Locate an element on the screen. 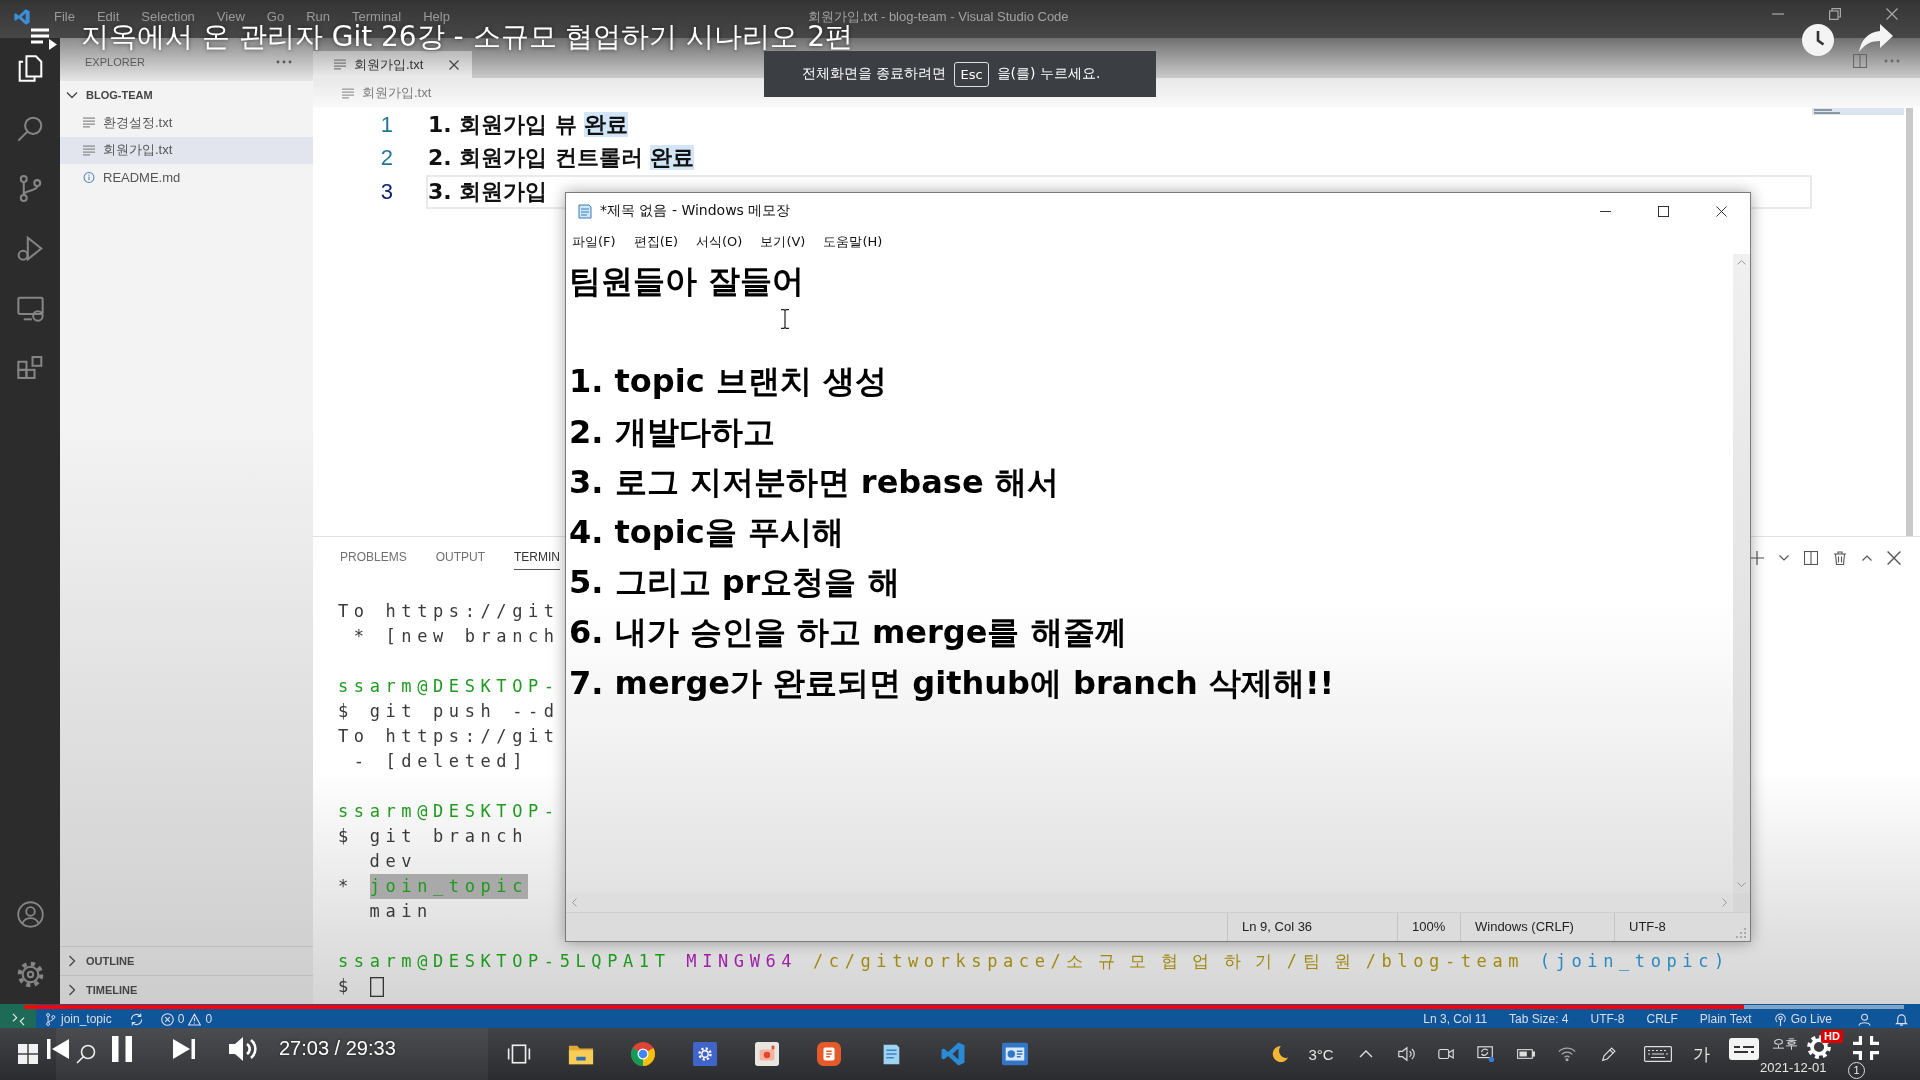 Image resolution: width=1920 pixels, height=1080 pixels. share-arrow-icon is located at coordinates (1876, 38).